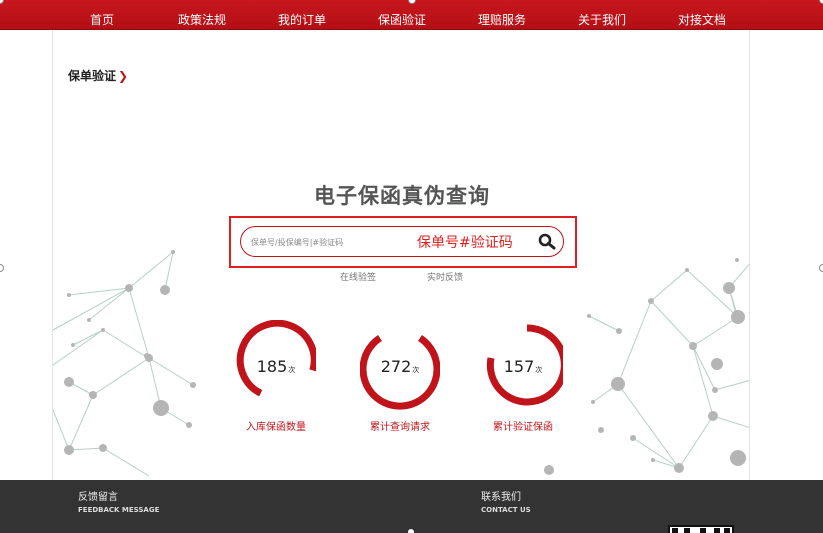  I want to click on contact-title: 联系我们, so click(501, 497).